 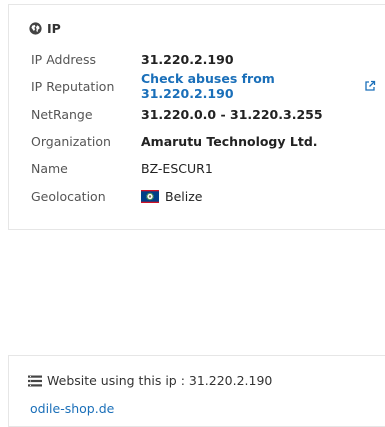 What do you see at coordinates (63, 59) in the screenshot?
I see `ip-address-label: IP Address` at bounding box center [63, 59].